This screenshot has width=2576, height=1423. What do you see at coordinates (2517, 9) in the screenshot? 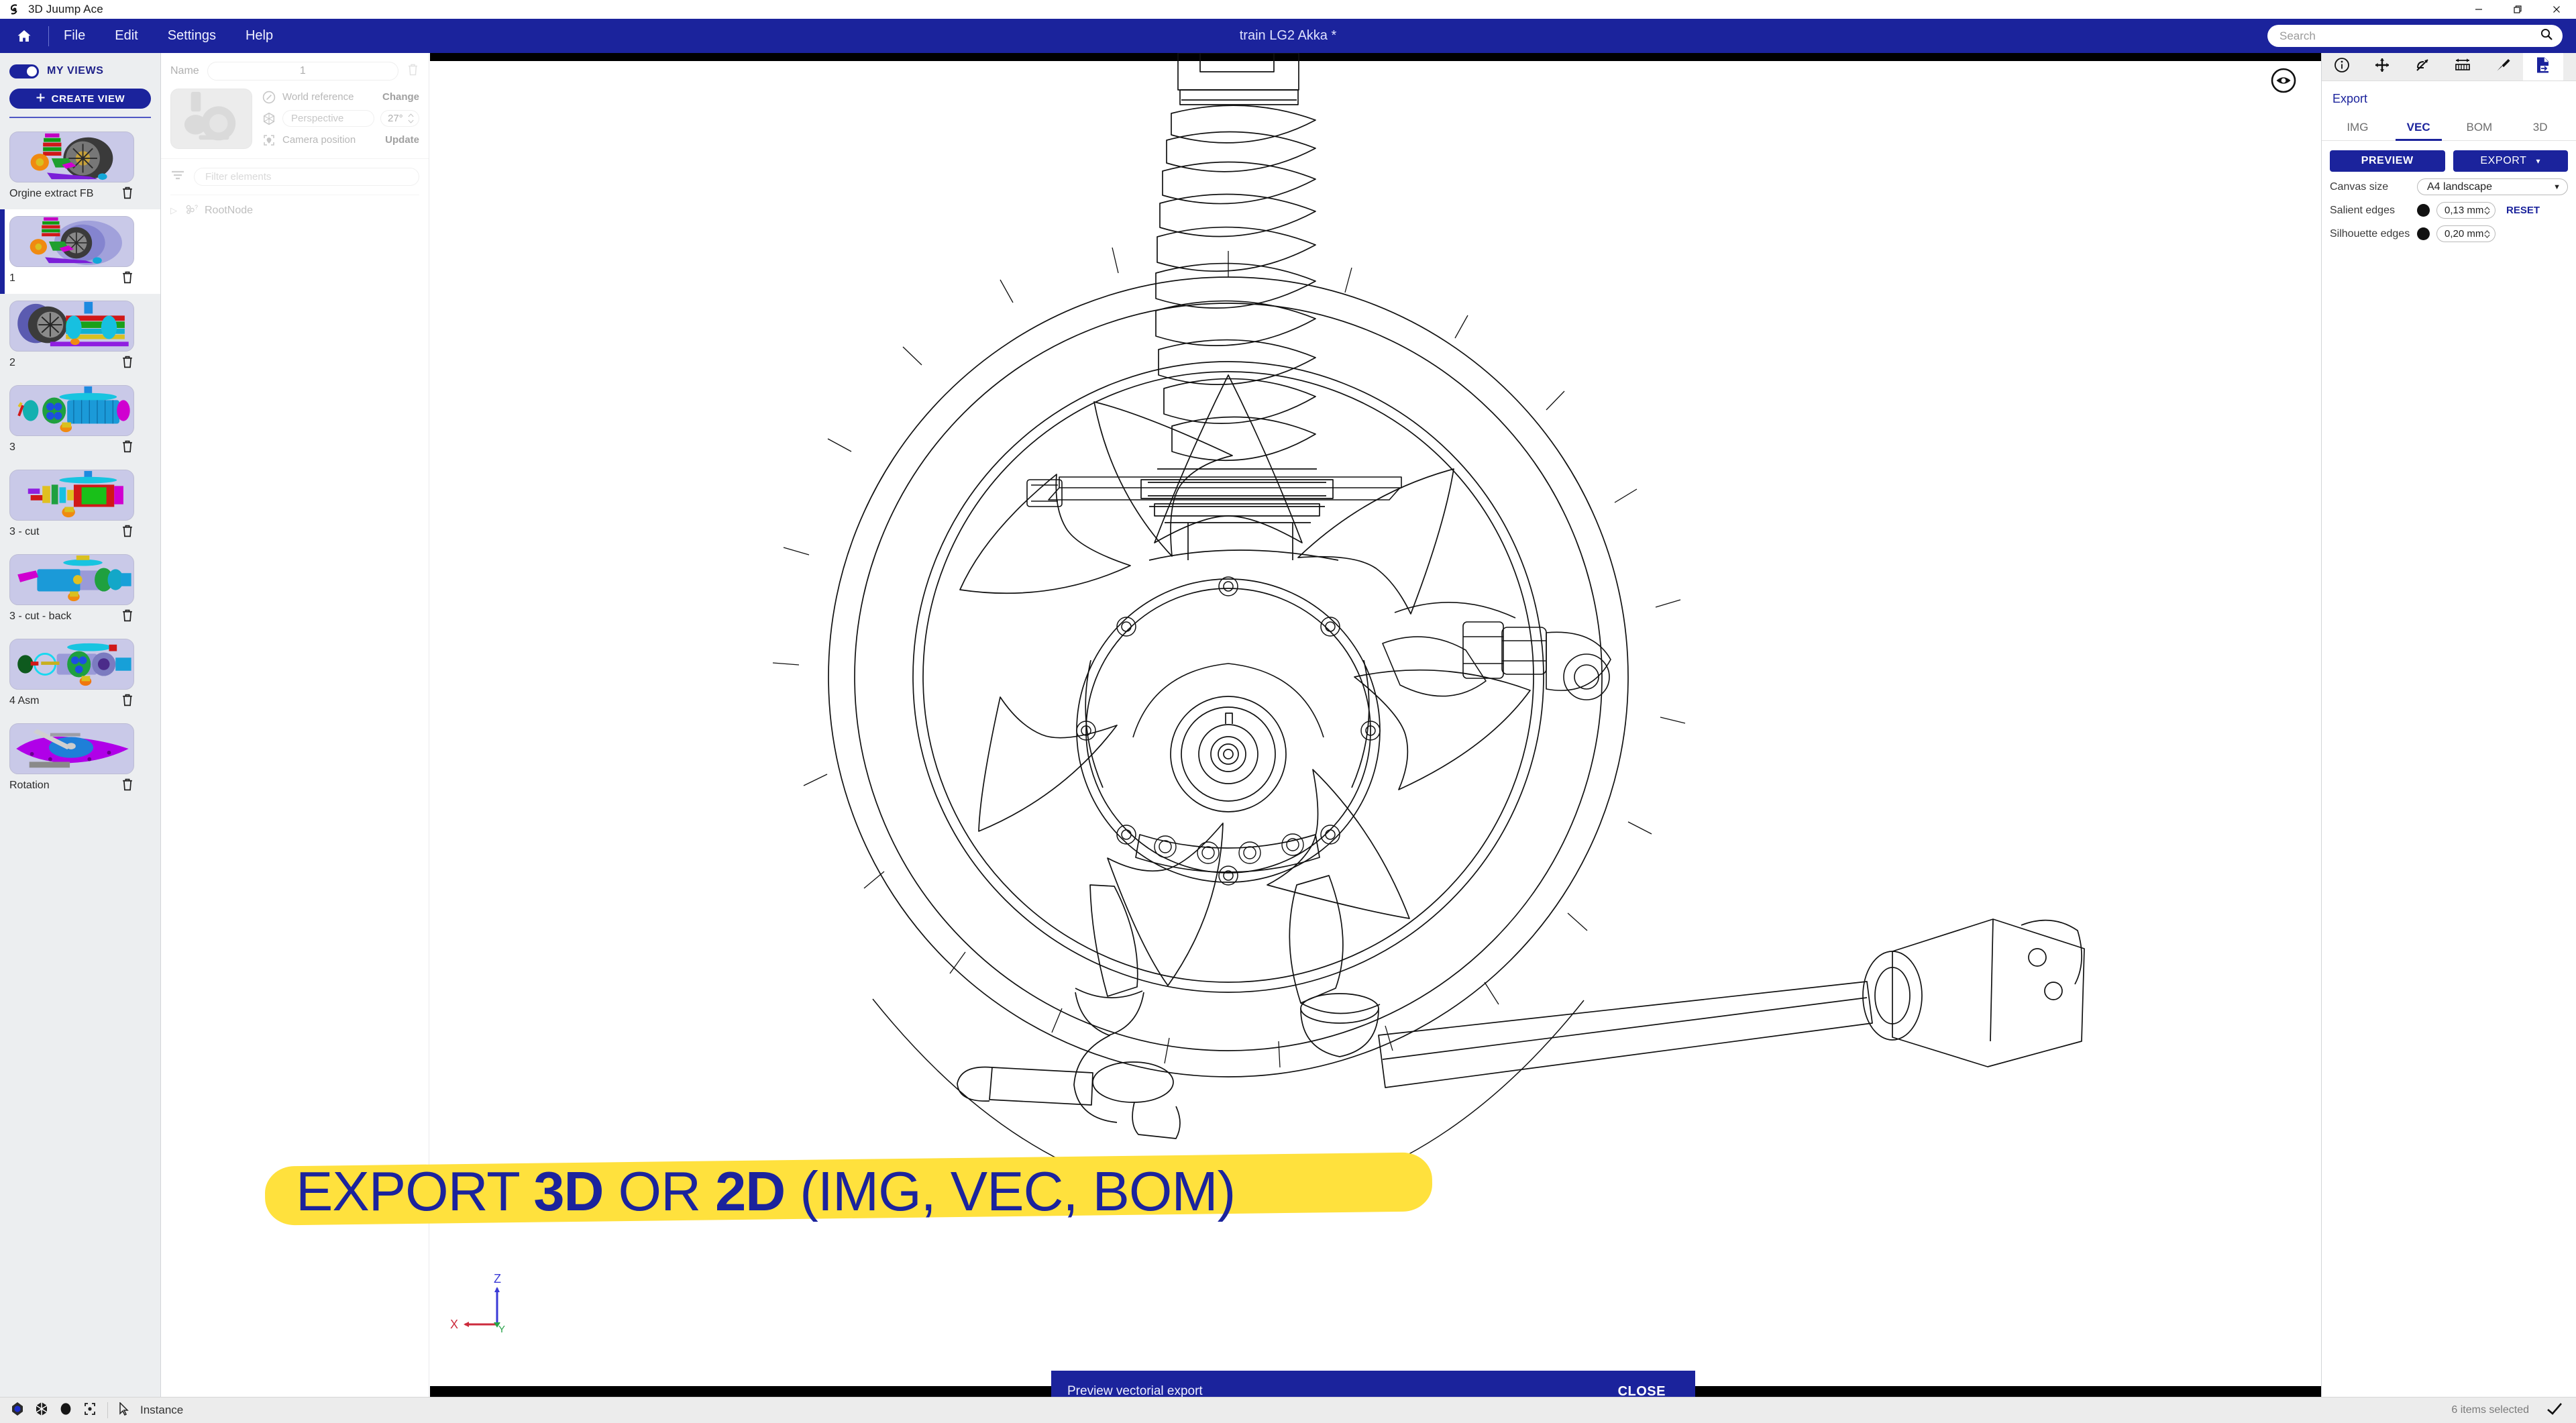
I see `maximize-icon` at bounding box center [2517, 9].